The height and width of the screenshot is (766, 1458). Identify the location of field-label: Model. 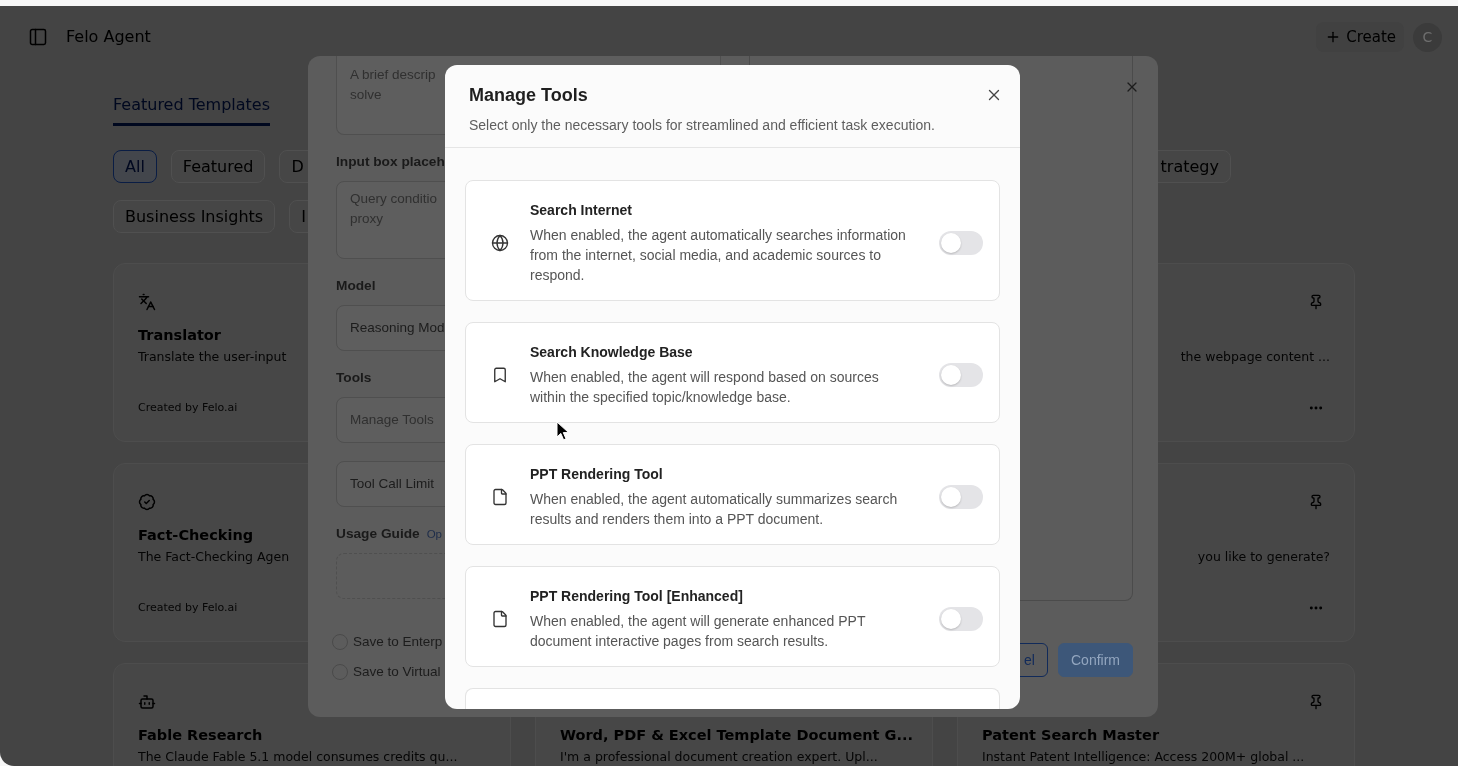
(356, 286).